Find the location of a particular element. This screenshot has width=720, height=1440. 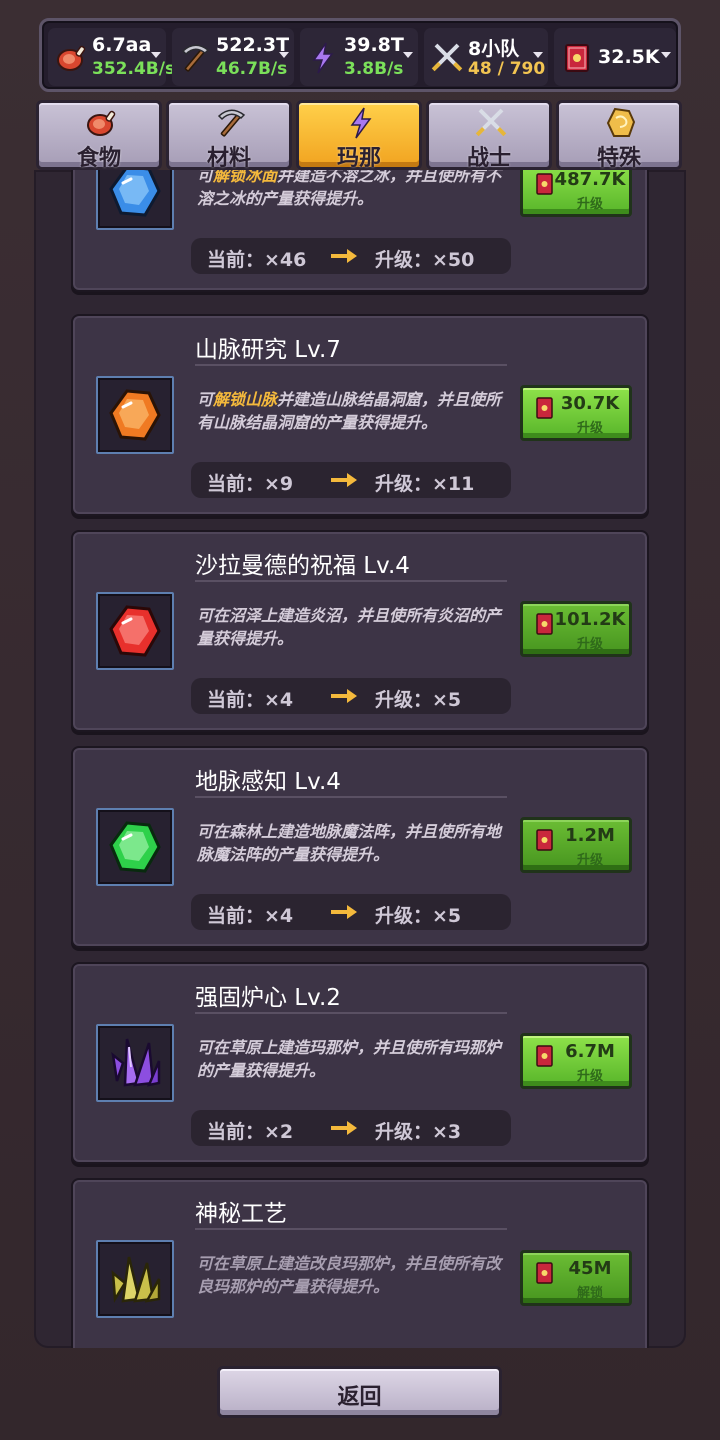

tab-food: 食物 is located at coordinates (99, 135).